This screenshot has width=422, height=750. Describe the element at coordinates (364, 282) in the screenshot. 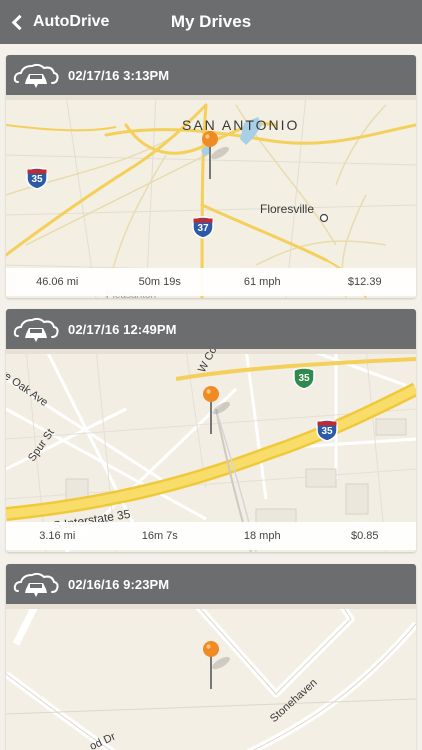

I see `drive-cost: $12.39` at that location.